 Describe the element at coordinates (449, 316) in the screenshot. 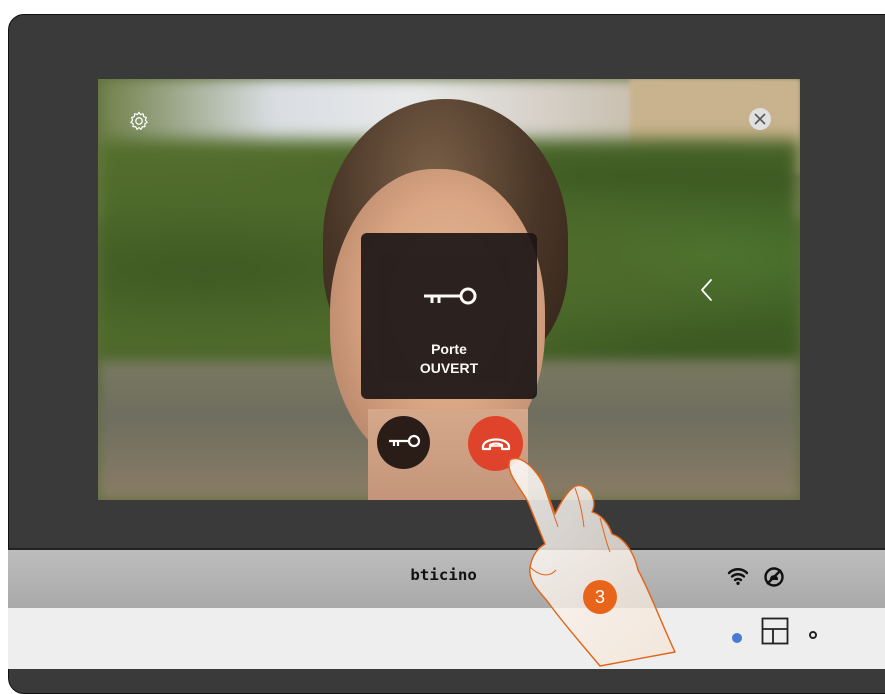

I see `door-open-popup: Porte OUVERT` at that location.